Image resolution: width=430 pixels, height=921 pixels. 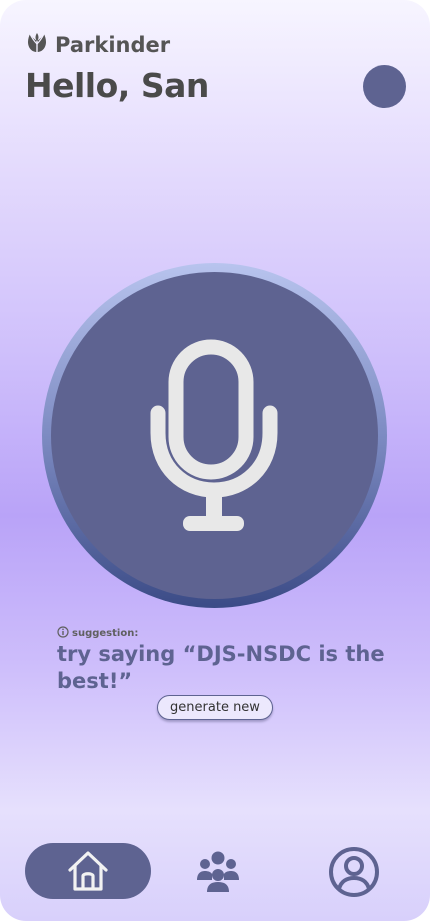 What do you see at coordinates (215, 707) in the screenshot?
I see `generate-new-button: generate new` at bounding box center [215, 707].